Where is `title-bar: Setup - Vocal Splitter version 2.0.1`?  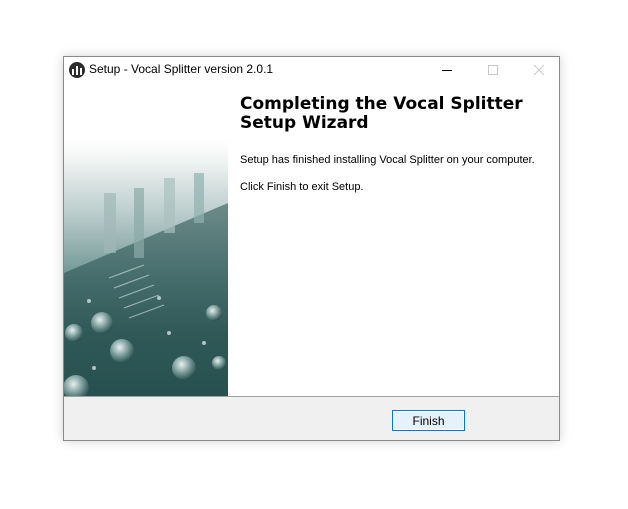 title-bar: Setup - Vocal Splitter version 2.0.1 is located at coordinates (311, 70).